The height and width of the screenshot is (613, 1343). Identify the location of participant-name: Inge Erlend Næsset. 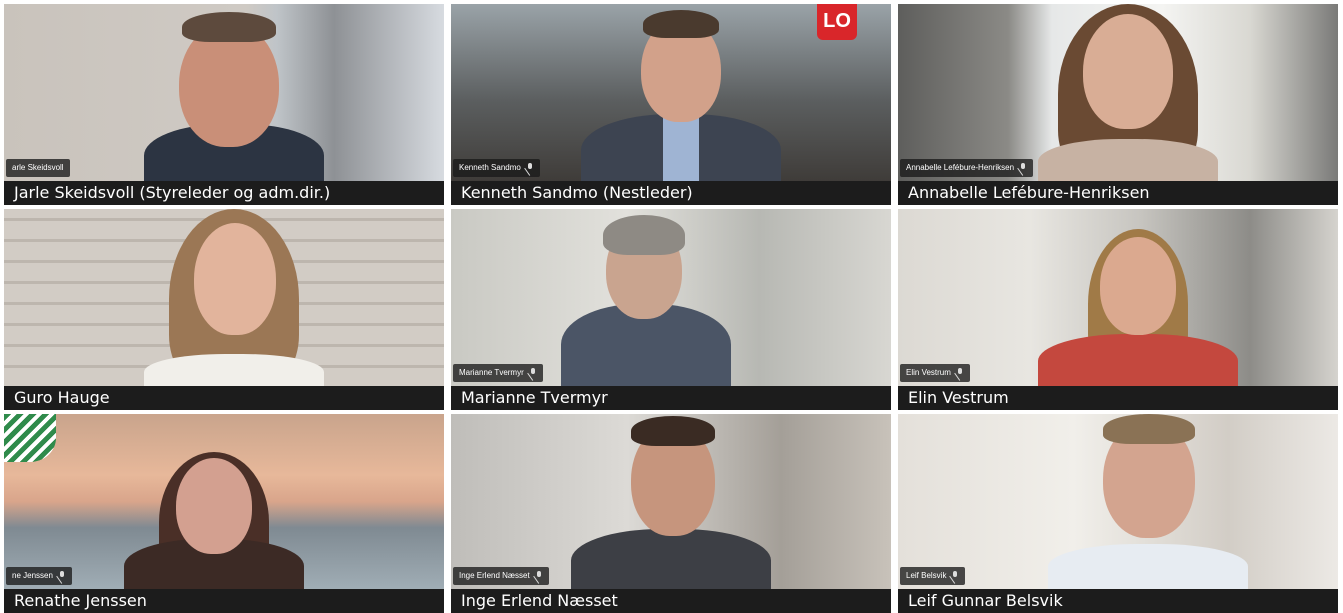
(671, 601).